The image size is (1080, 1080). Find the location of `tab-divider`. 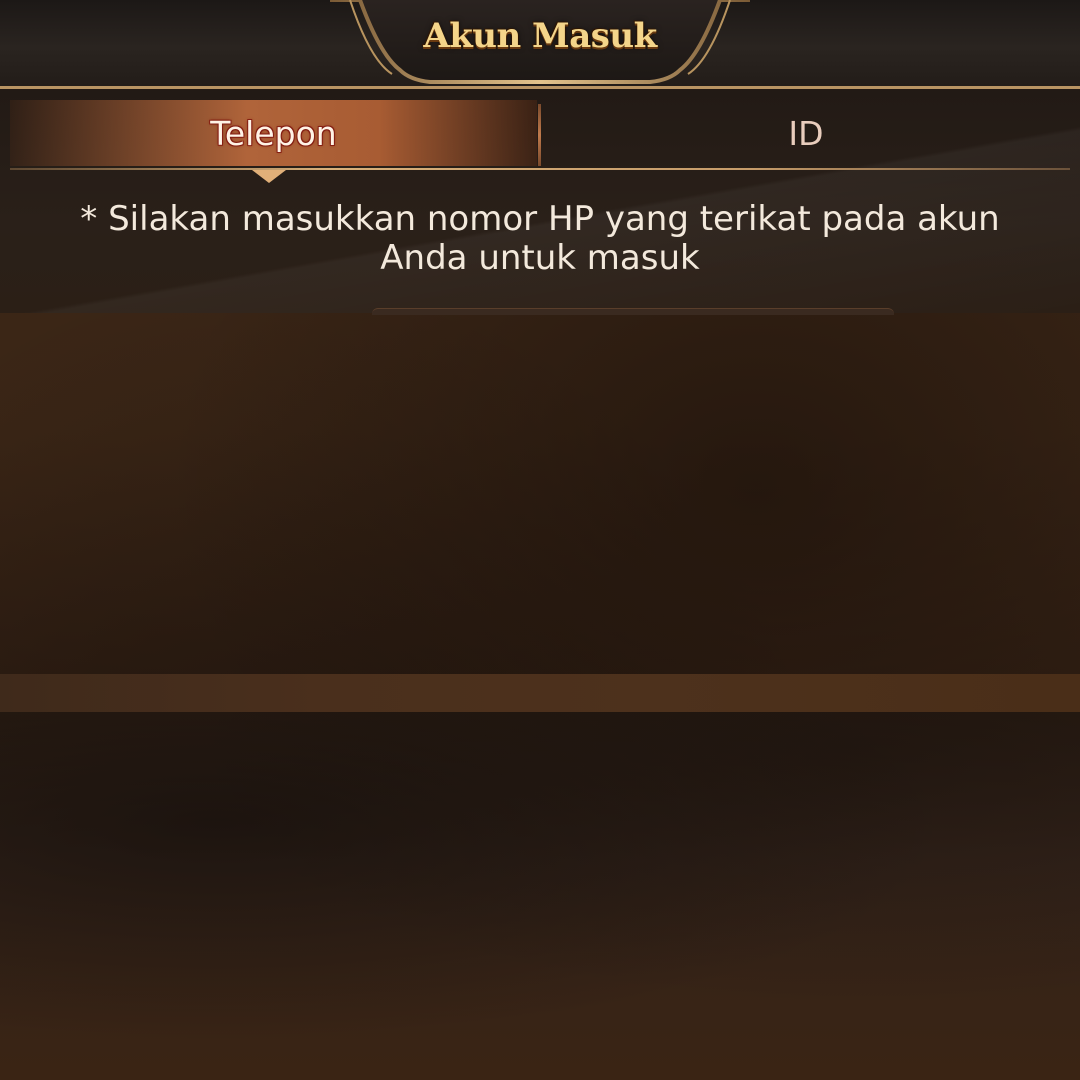

tab-divider is located at coordinates (539, 135).